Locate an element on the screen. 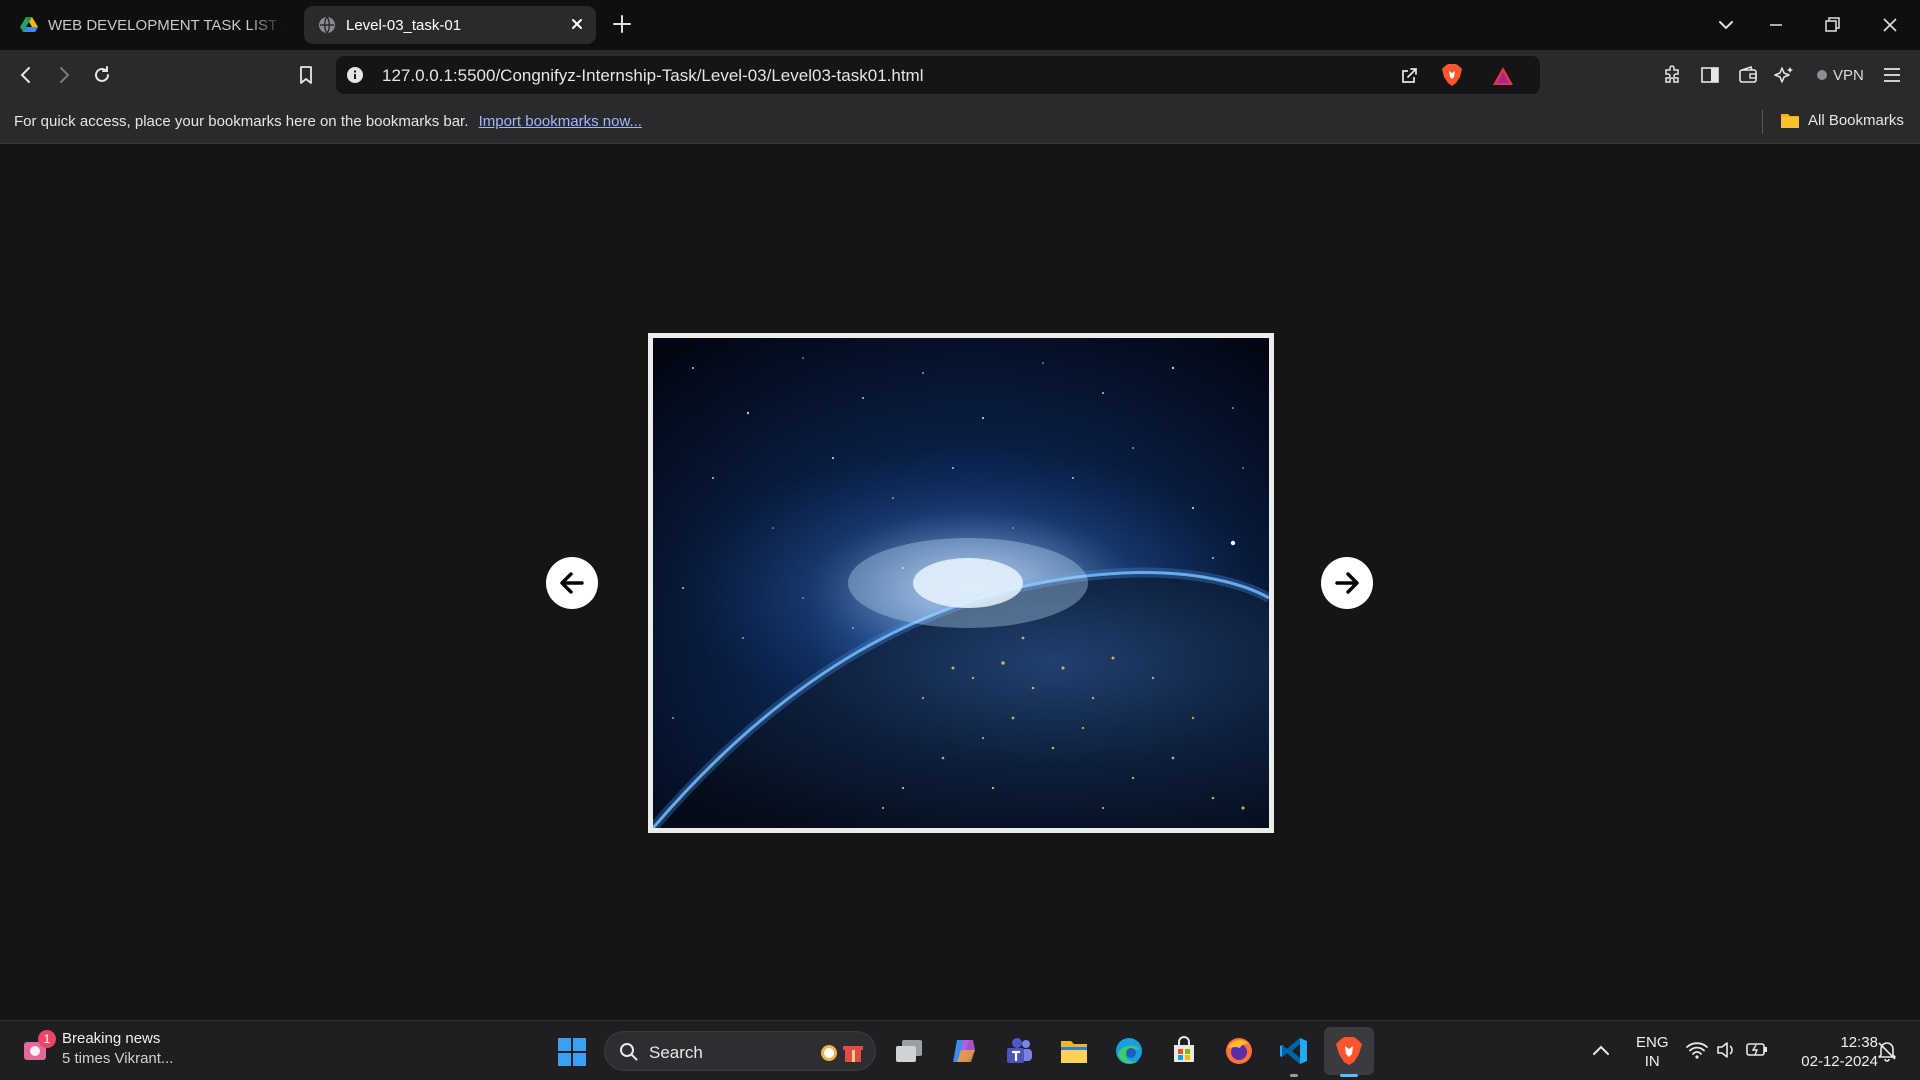  microsoft-store-button is located at coordinates (1184, 1051).